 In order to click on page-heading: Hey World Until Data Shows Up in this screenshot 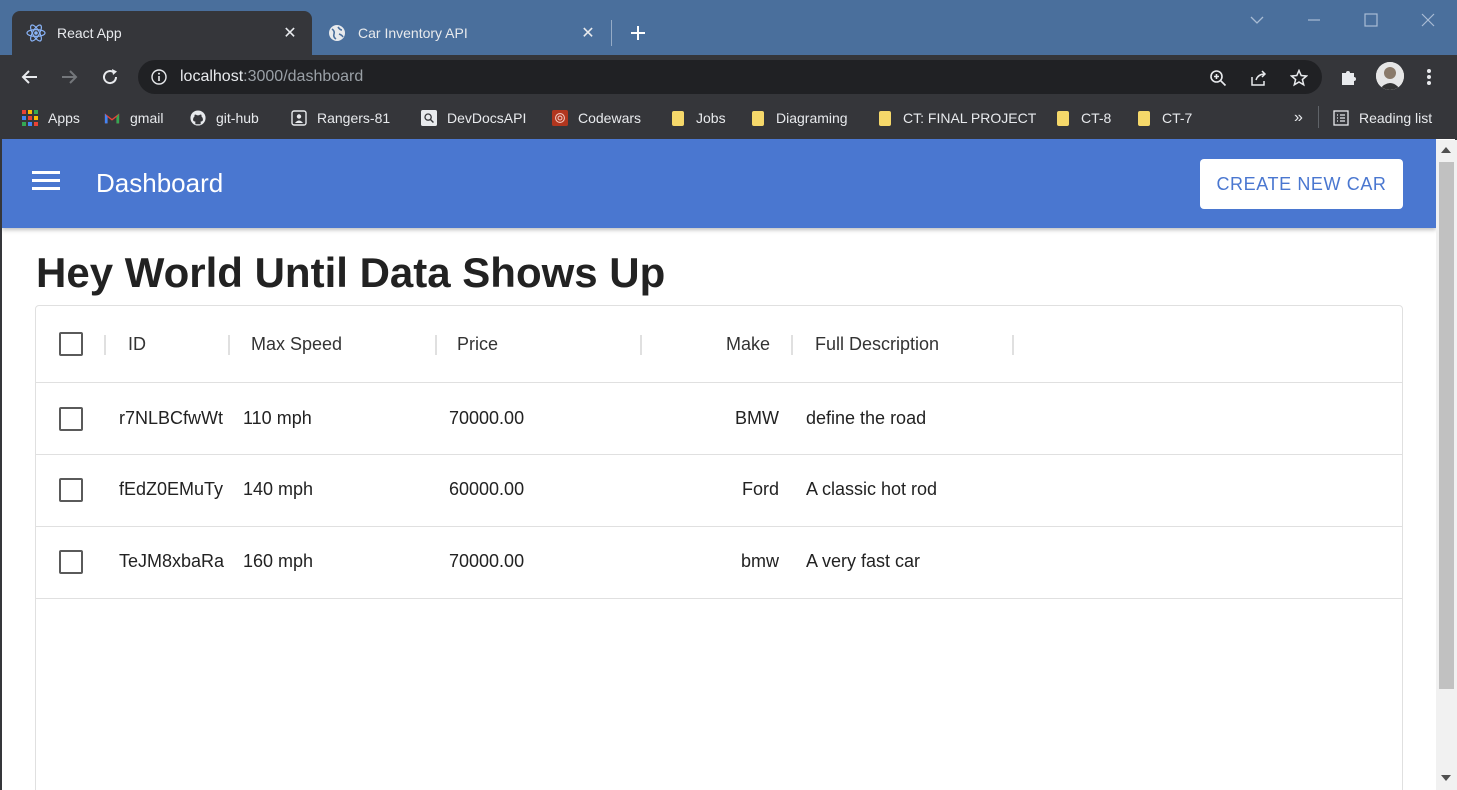, I will do `click(351, 272)`.